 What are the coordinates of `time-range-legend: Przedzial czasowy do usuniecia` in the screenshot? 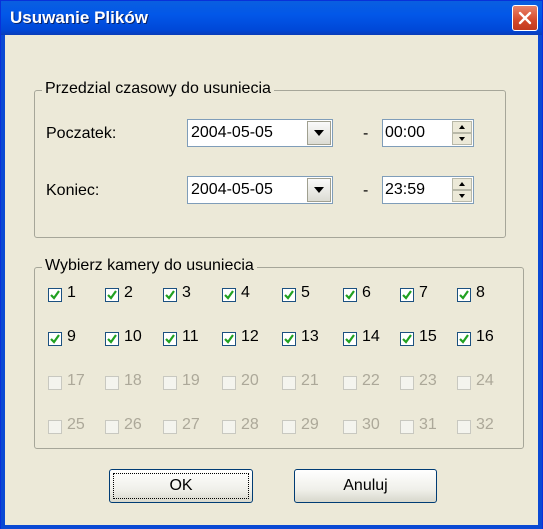 It's located at (158, 89).